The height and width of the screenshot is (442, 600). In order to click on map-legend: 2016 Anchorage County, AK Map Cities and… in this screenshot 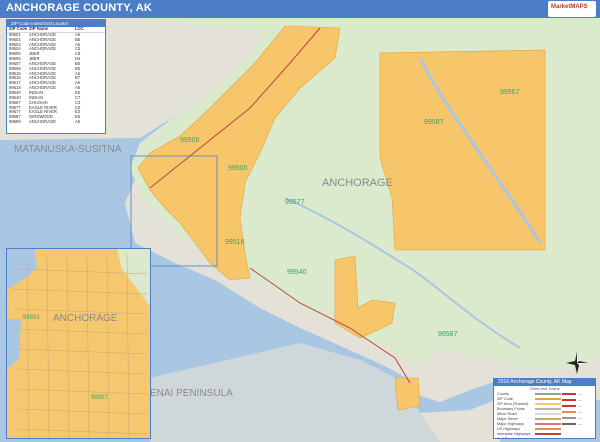, I will do `click(544, 408)`.